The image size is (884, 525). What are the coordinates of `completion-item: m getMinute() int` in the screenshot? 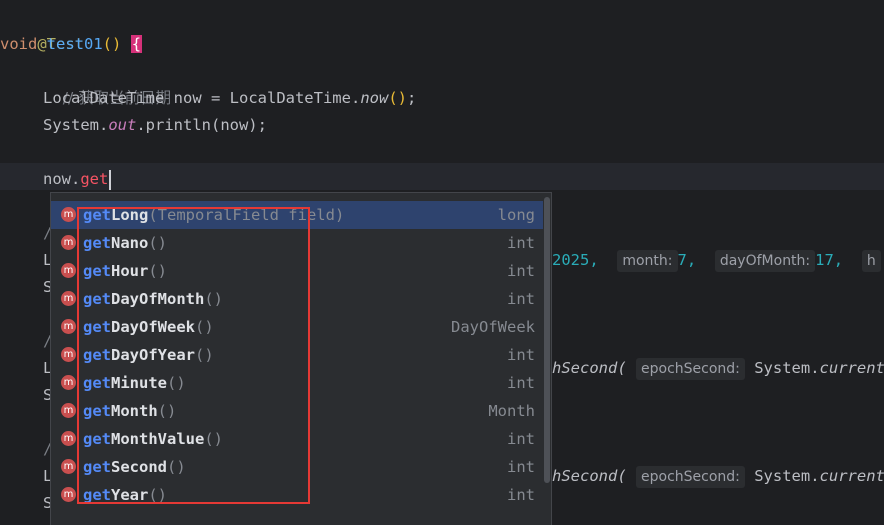 It's located at (297, 383).